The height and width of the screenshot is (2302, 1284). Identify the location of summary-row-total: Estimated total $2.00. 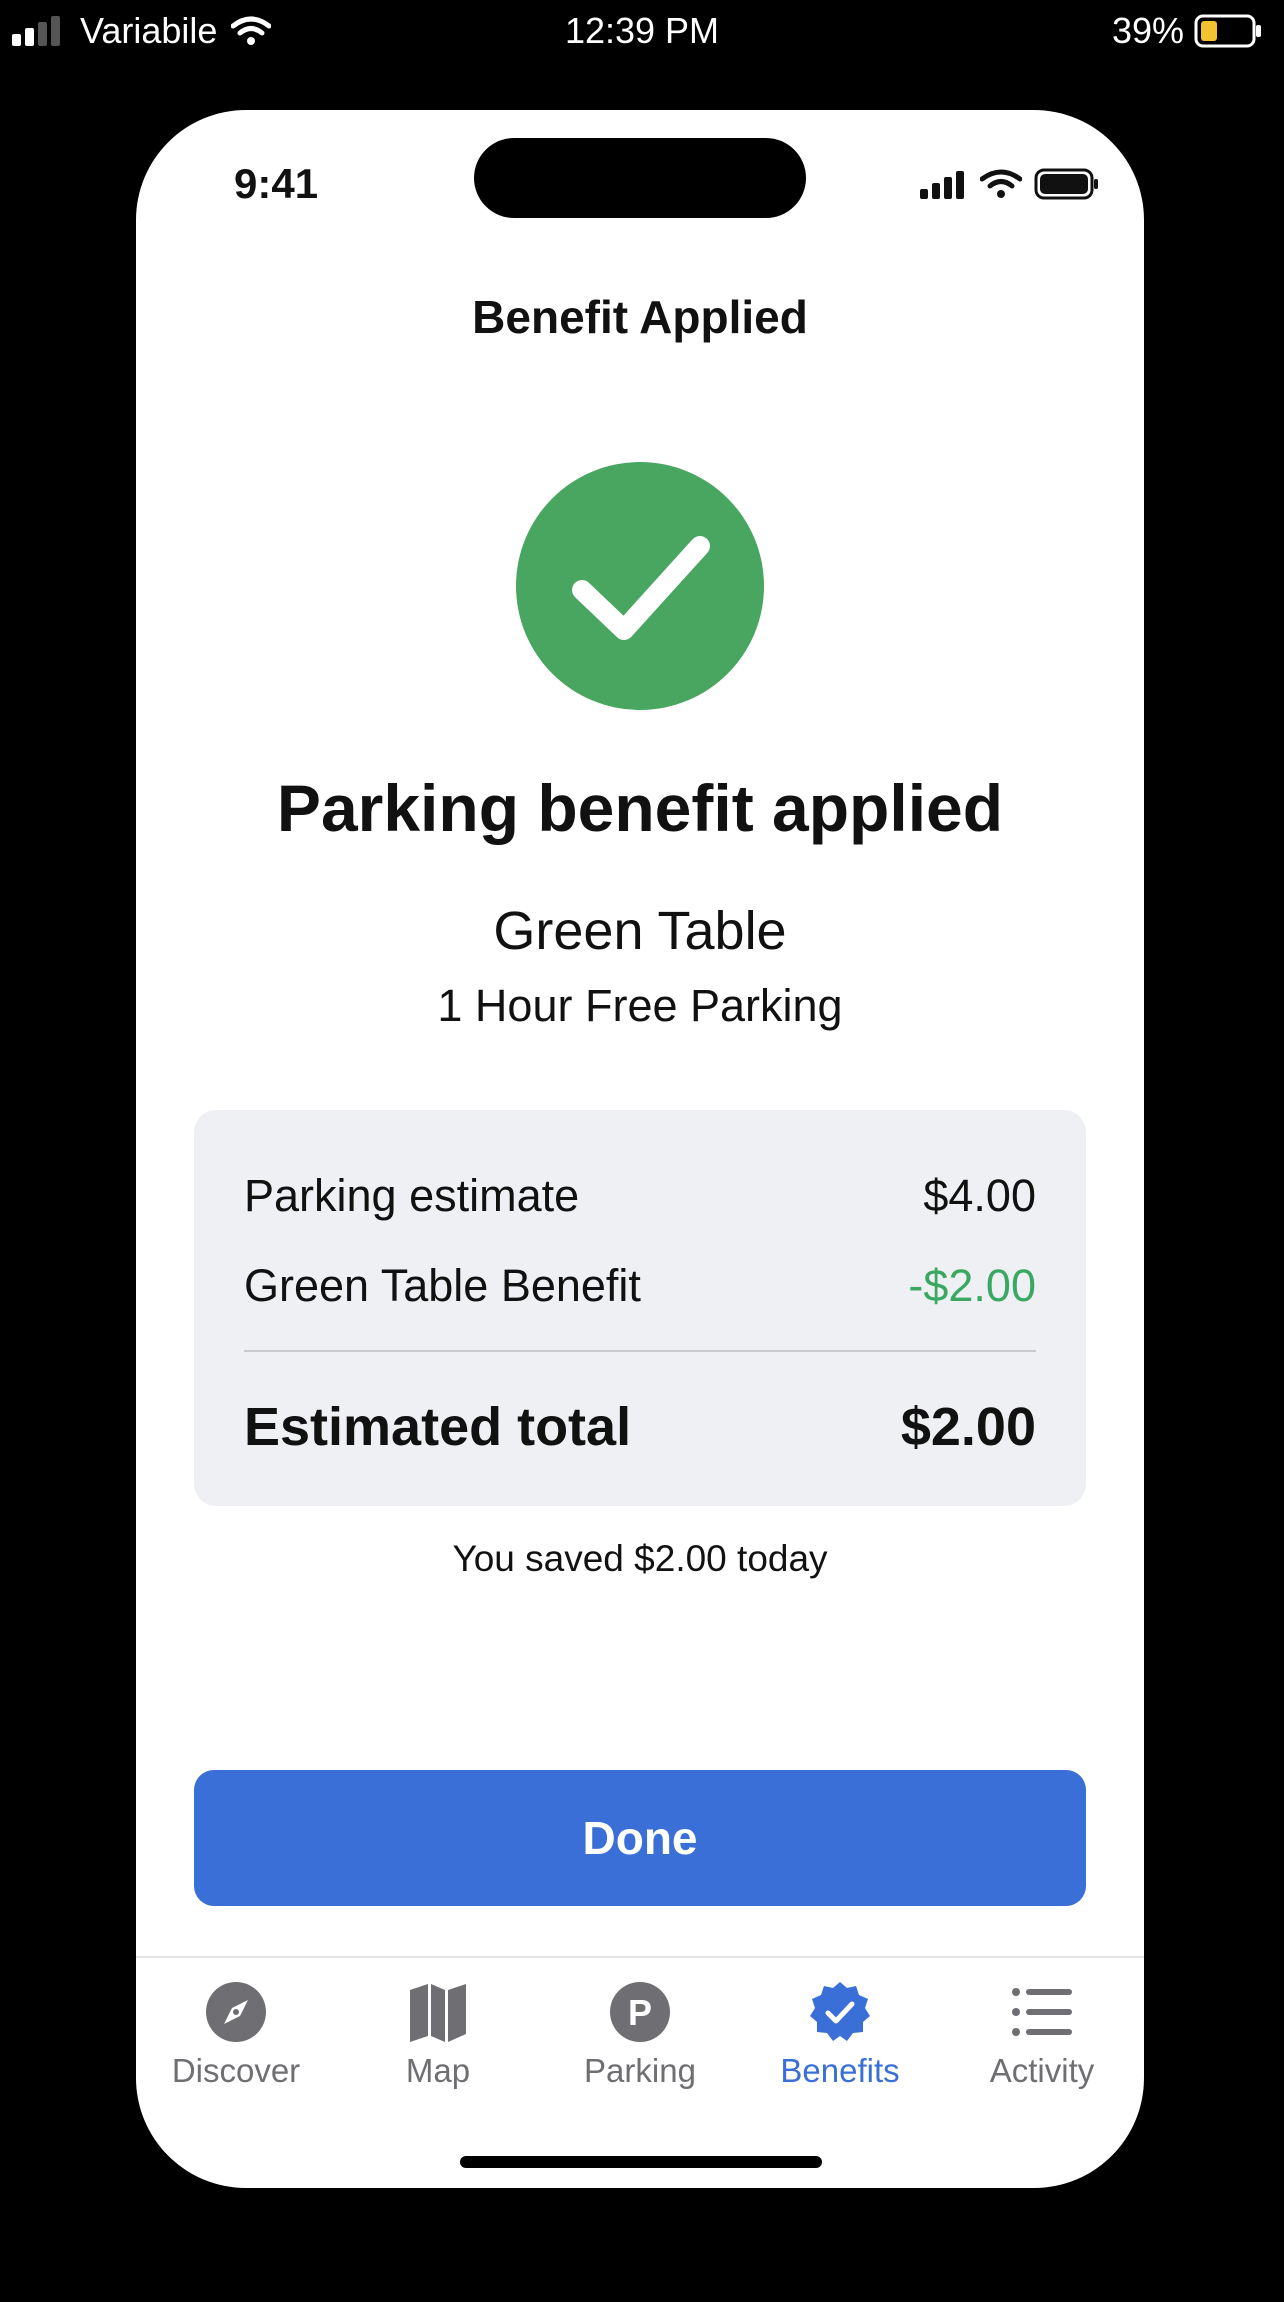
(640, 1427).